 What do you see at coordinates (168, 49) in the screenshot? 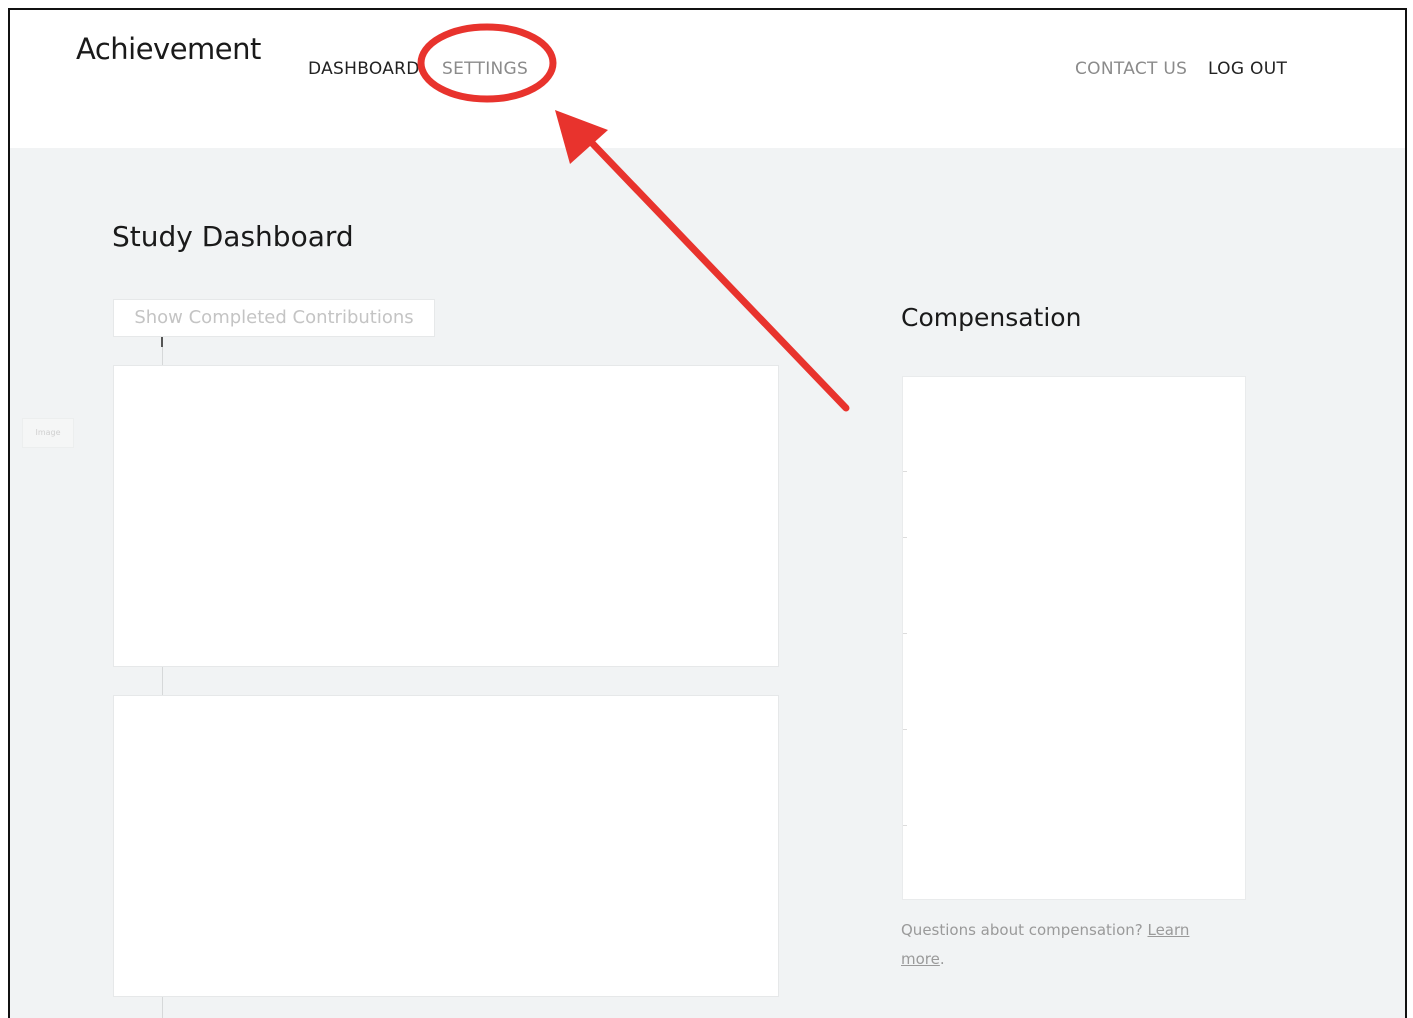
I see `app-logo: Achievement` at bounding box center [168, 49].